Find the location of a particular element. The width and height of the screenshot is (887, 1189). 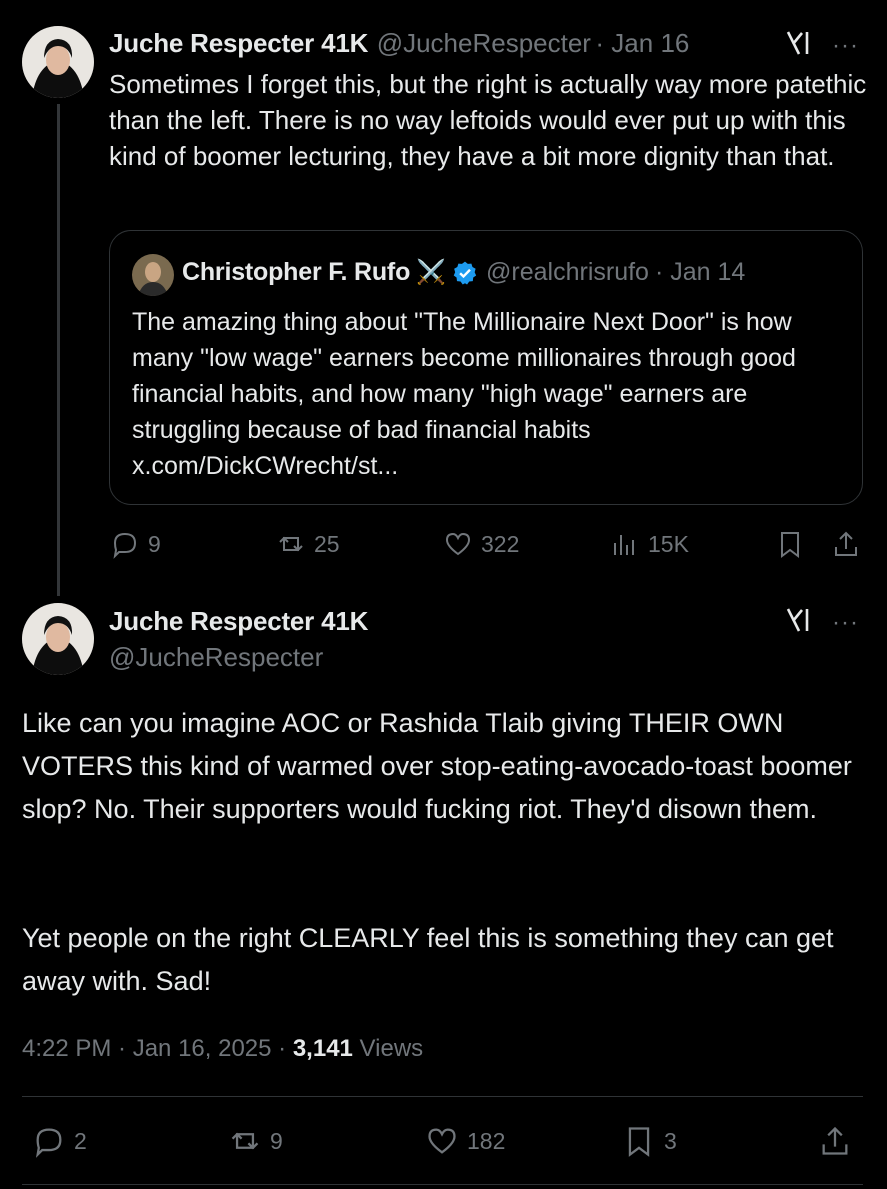

views-count: 3,141 is located at coordinates (322, 1048).